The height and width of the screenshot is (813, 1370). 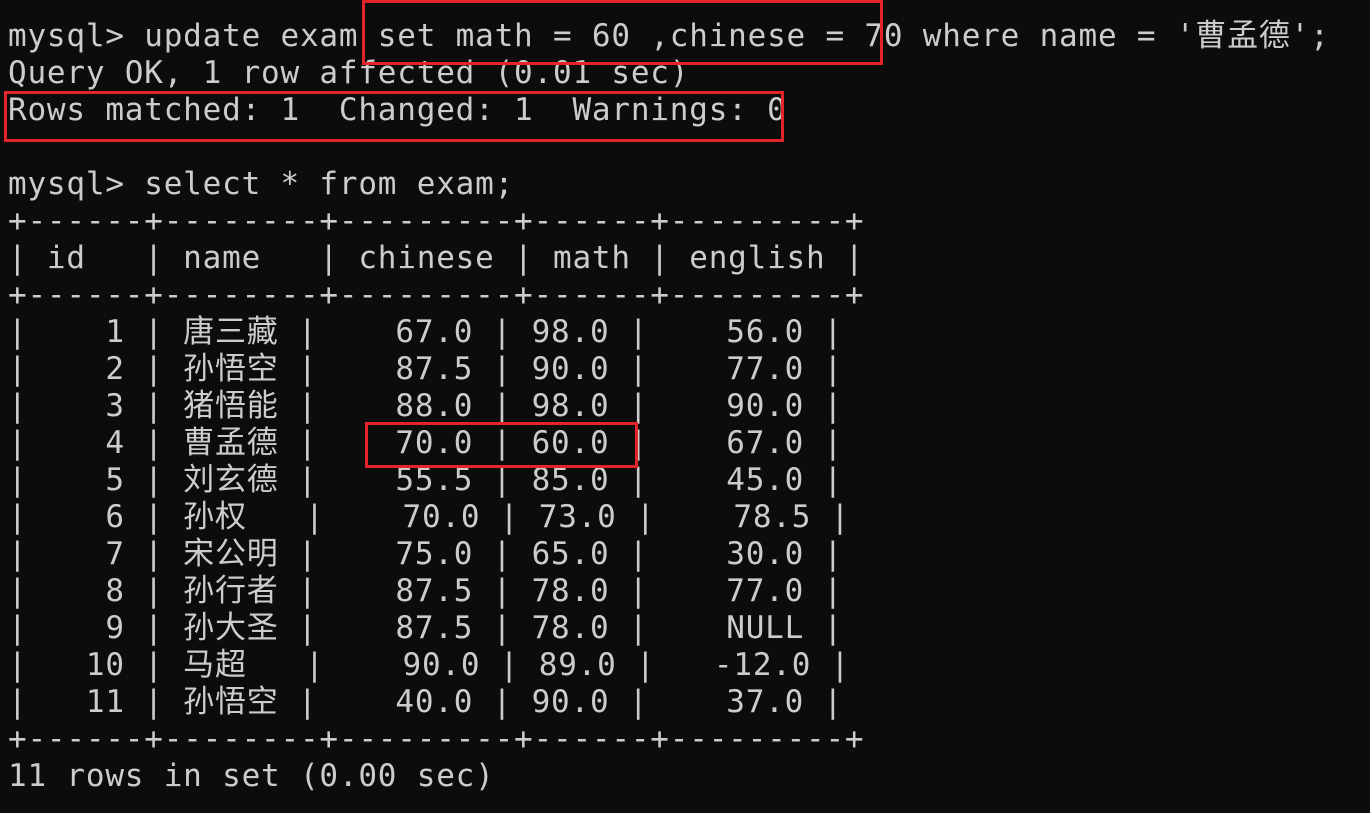 What do you see at coordinates (426, 332) in the screenshot?
I see `table-row: | 1 | 唐三藏 | 67.0 | 98.0 | 56.0 |` at bounding box center [426, 332].